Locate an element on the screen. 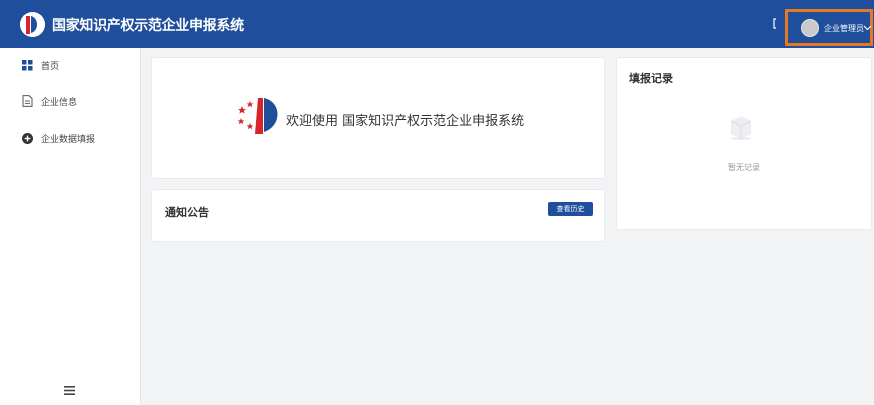 This screenshot has height=405, width=874. welcome-text: 欢迎使用 国家知识产权示范企业申报系统 is located at coordinates (405, 121).